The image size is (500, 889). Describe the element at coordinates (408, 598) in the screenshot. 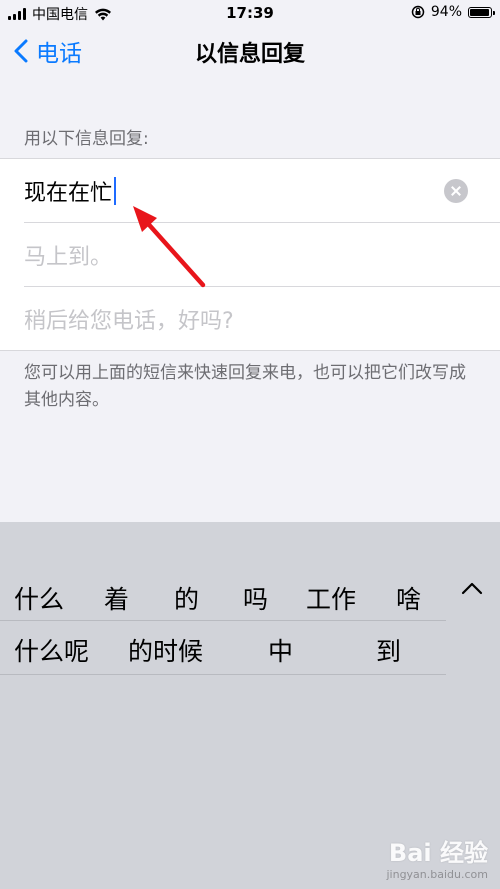

I see `candidate-word: 啥` at that location.